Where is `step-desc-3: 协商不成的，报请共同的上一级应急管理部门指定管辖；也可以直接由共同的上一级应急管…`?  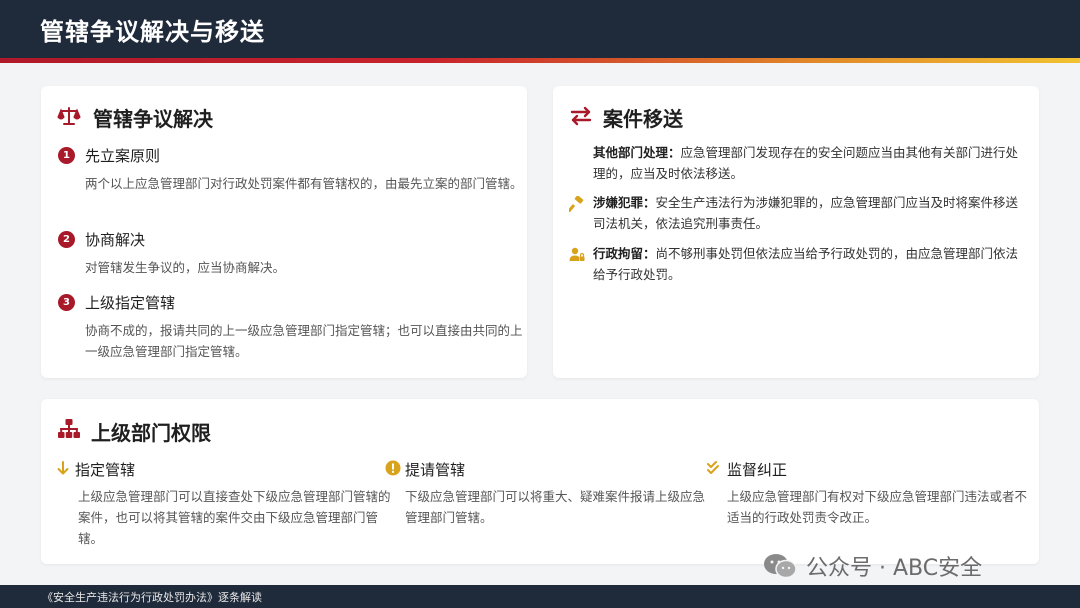
step-desc-3: 协商不成的，报请共同的上一级应急管理部门指定管辖；也可以直接由共同的上一级应急管… is located at coordinates (304, 341).